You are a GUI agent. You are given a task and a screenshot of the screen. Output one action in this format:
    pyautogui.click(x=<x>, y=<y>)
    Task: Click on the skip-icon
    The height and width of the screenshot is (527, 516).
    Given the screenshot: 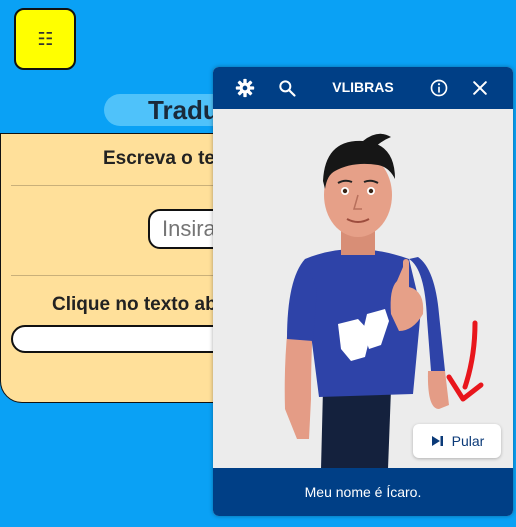 What is the action you would take?
    pyautogui.click(x=437, y=441)
    